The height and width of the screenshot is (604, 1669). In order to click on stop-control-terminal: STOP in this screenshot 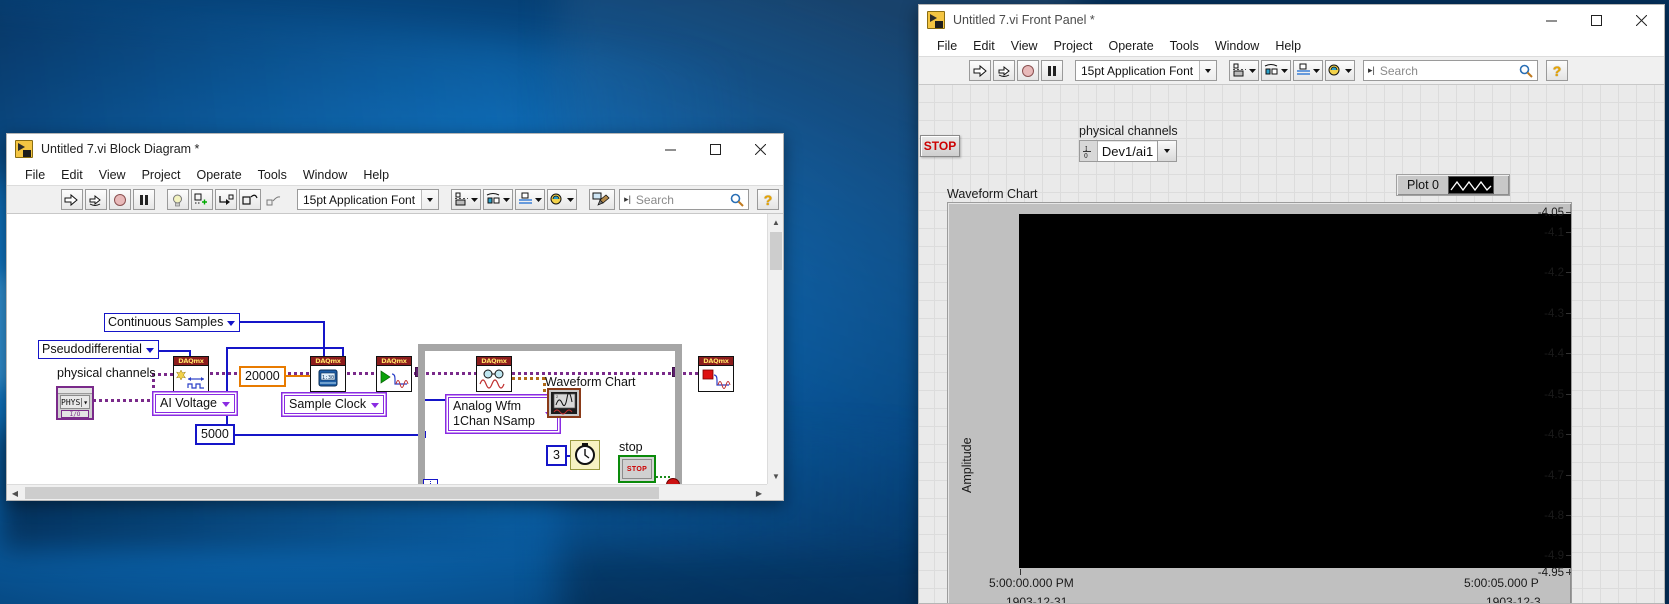, I will do `click(637, 469)`.